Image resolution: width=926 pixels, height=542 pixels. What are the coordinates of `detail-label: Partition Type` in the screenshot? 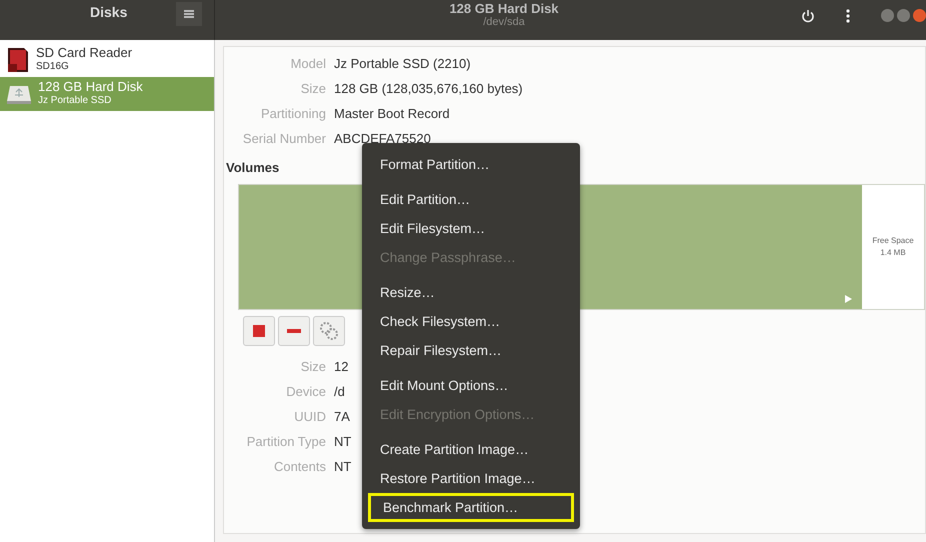 It's located at (286, 441).